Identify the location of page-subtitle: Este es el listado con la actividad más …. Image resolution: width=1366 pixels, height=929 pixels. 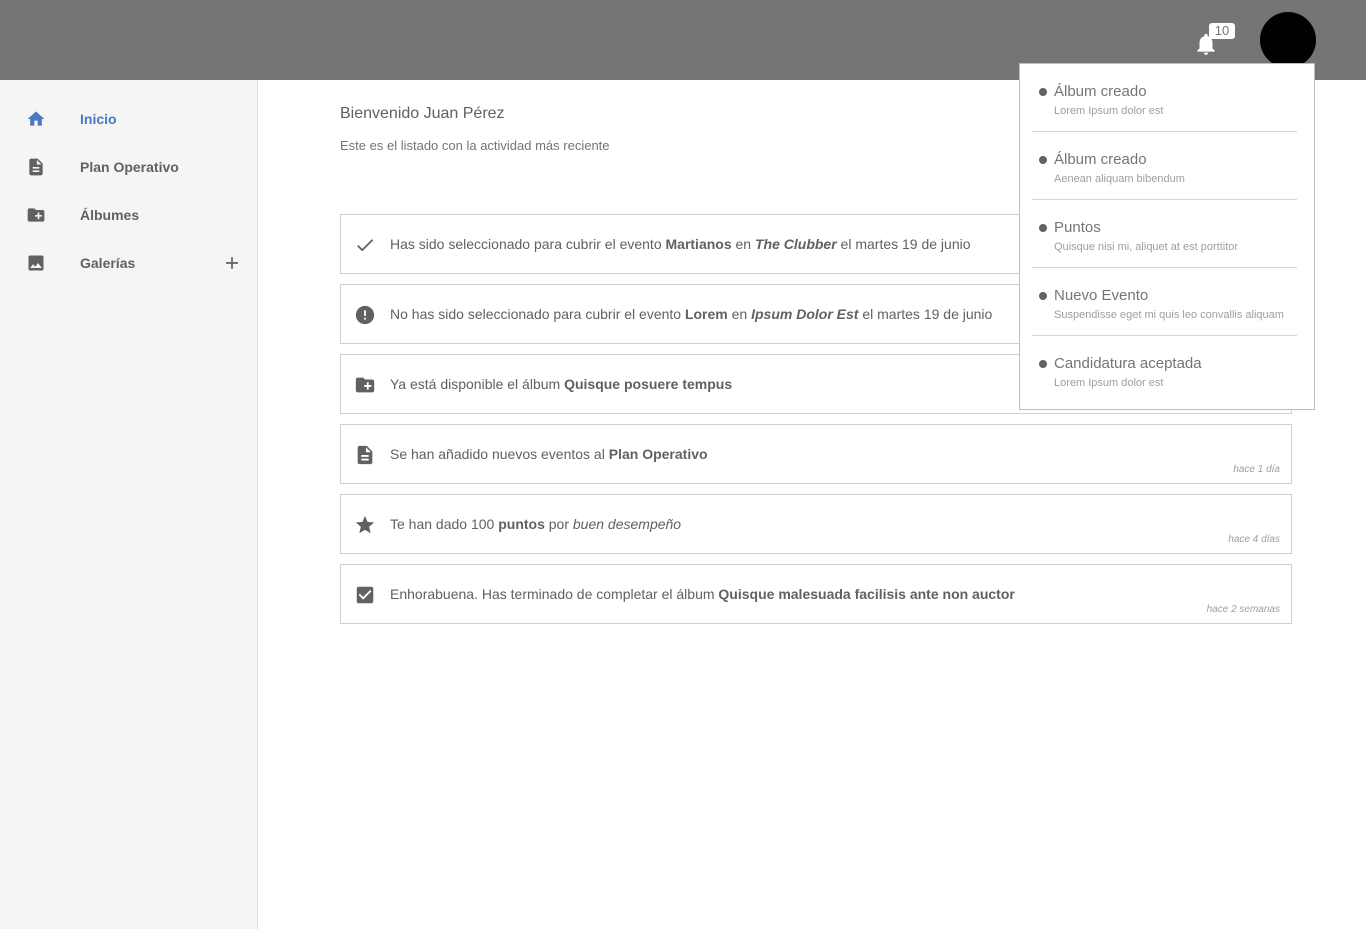
(475, 145).